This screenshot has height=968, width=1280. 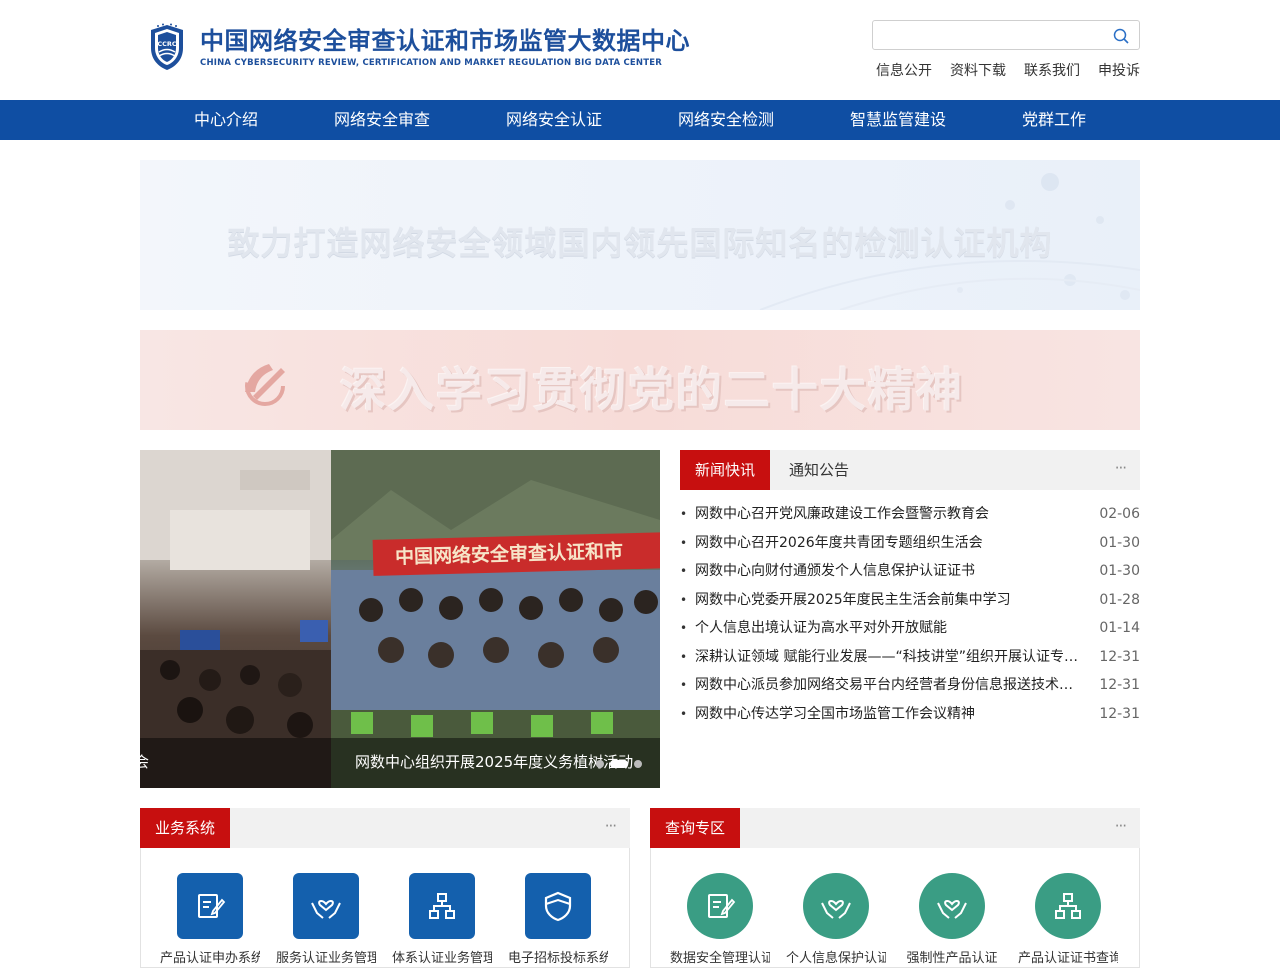 I want to click on list-item-title: 网数中心党委开展2025年度民主生活会前集中学习, so click(x=853, y=599).